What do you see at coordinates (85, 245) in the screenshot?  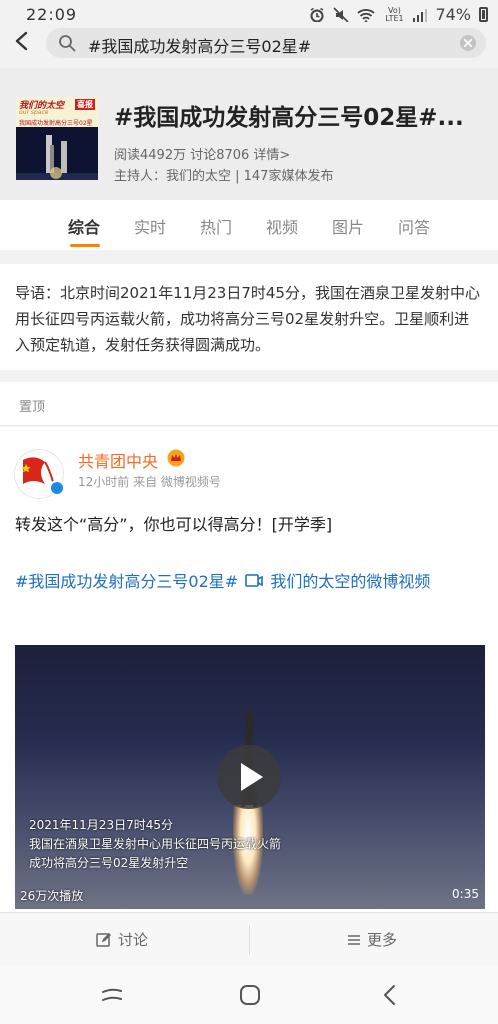 I see `active-tab-indicator` at bounding box center [85, 245].